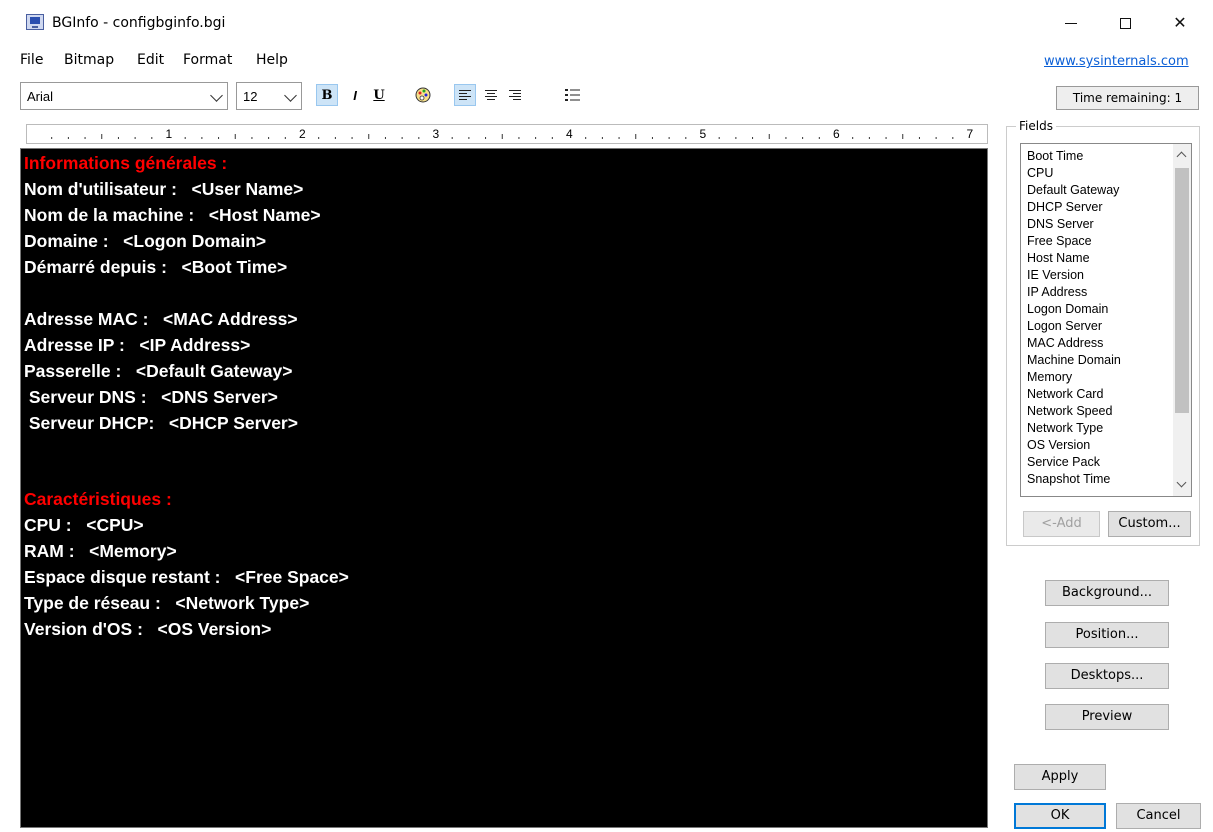  I want to click on ruler-number: 4, so click(569, 134).